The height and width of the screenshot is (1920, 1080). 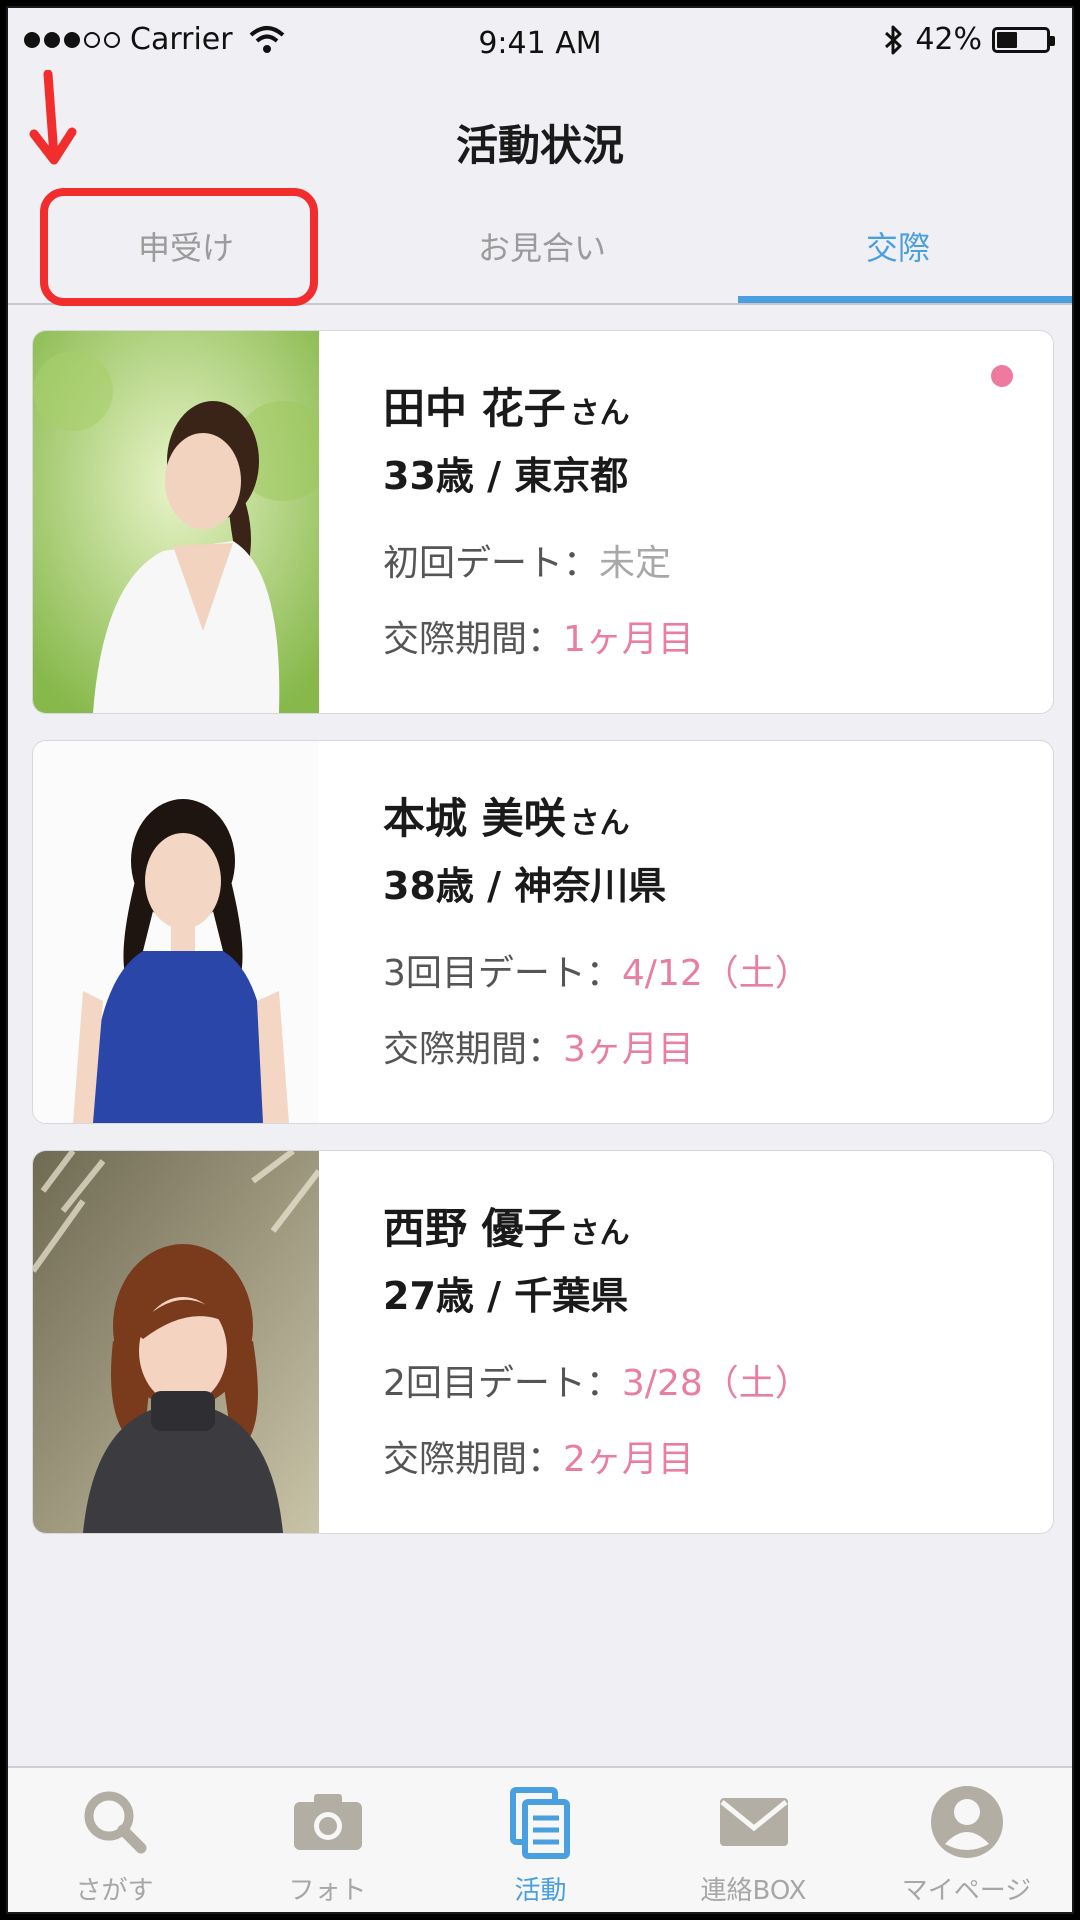 I want to click on tabbar-photo: フォト, so click(x=327, y=1840).